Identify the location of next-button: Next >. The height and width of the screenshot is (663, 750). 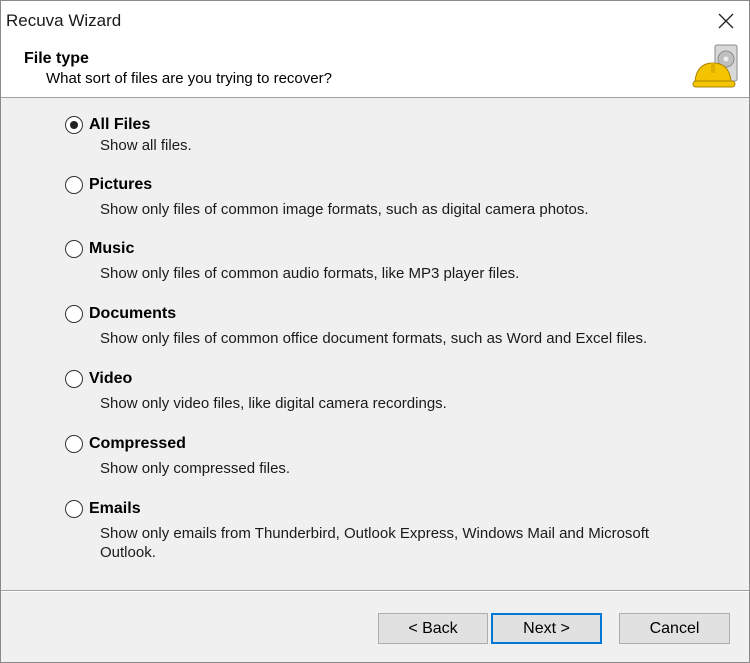
(546, 628).